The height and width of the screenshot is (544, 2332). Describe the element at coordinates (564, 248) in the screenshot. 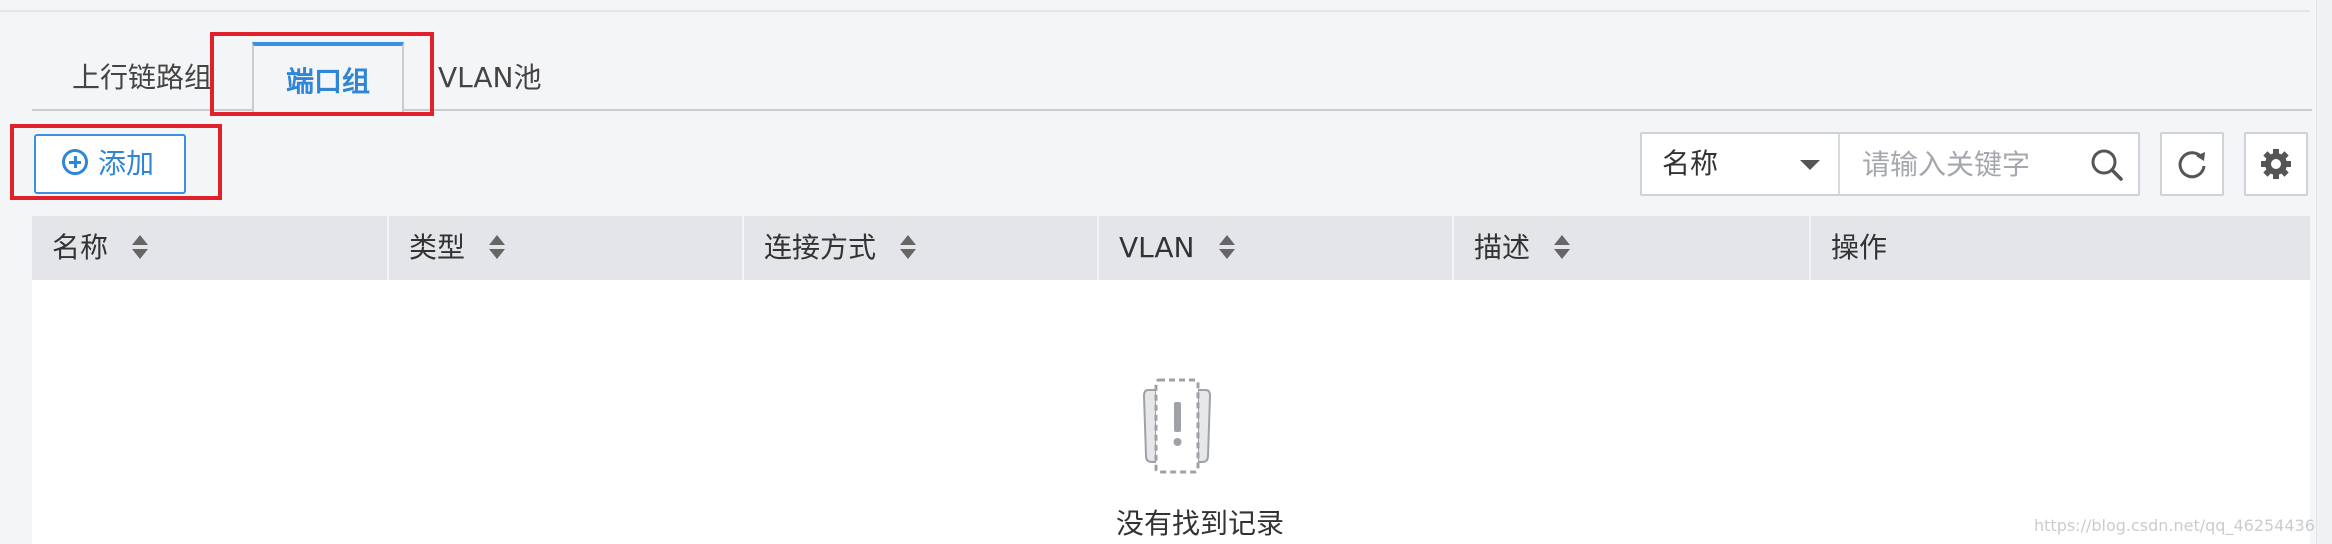

I see `column-header-type: 类型` at that location.